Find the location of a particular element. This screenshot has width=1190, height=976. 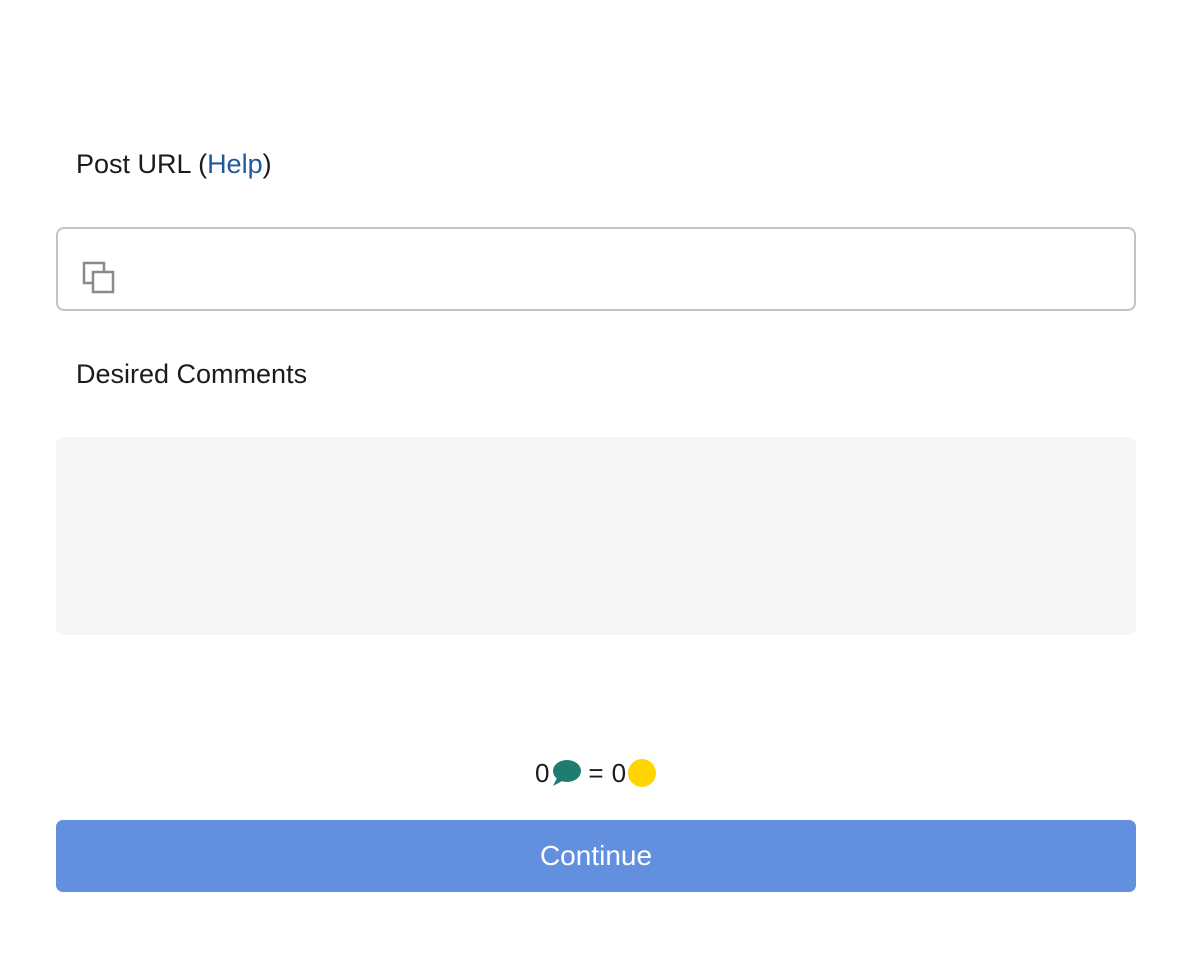

post-url-label: Post URL (Help) is located at coordinates (174, 164).